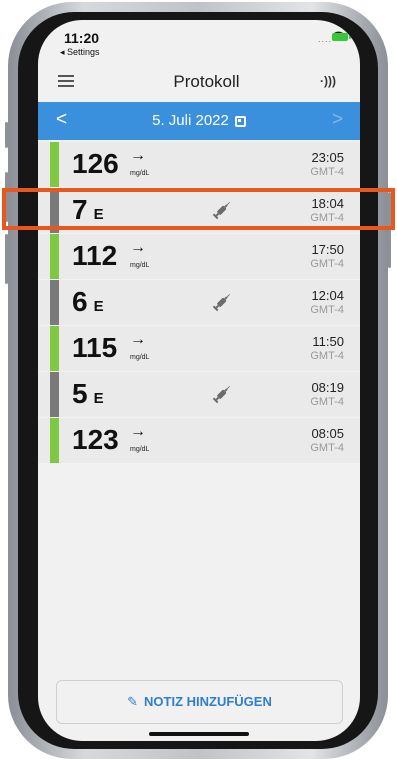 This screenshot has width=397, height=761. Describe the element at coordinates (6, 135) in the screenshot. I see `mute-switch` at that location.